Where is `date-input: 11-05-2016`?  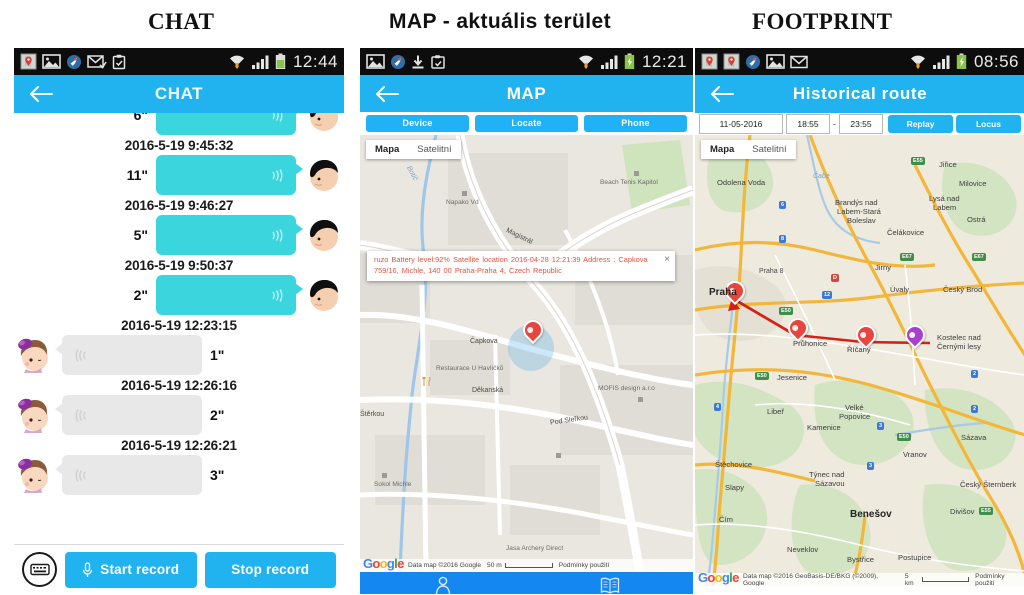
date-input: 11-05-2016 is located at coordinates (741, 124).